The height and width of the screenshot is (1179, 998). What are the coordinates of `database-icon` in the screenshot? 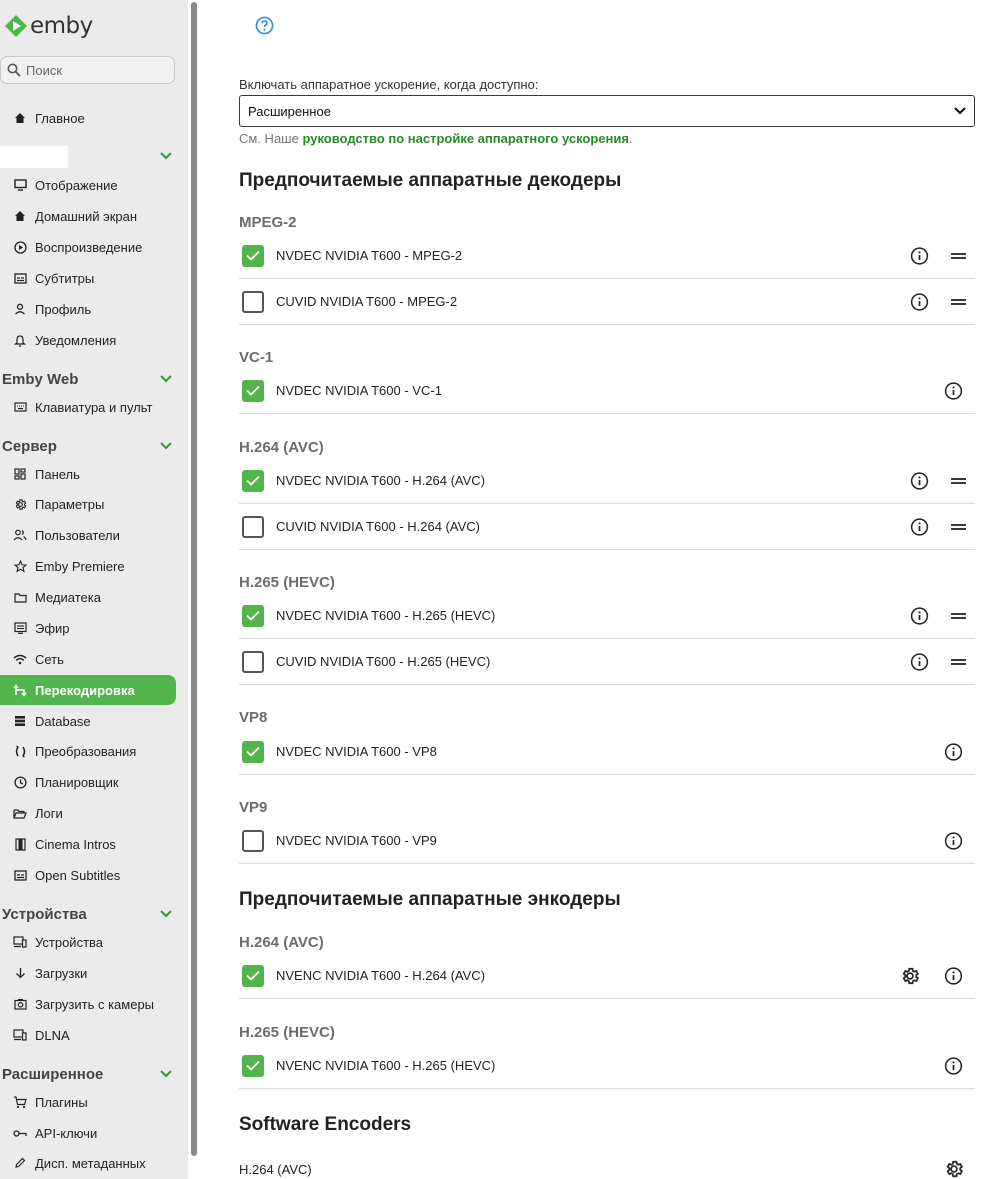 It's located at (20, 721).